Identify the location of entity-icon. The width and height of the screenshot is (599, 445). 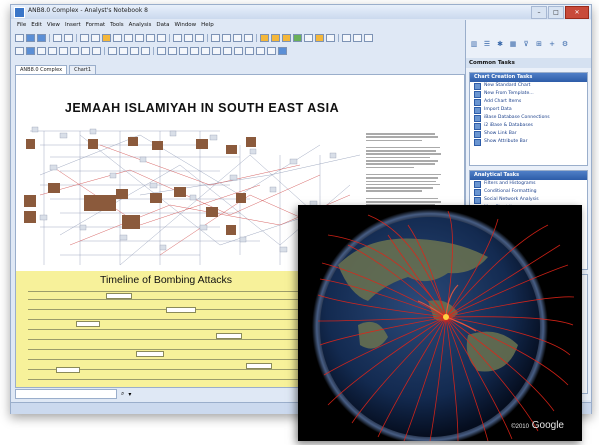
(19, 50).